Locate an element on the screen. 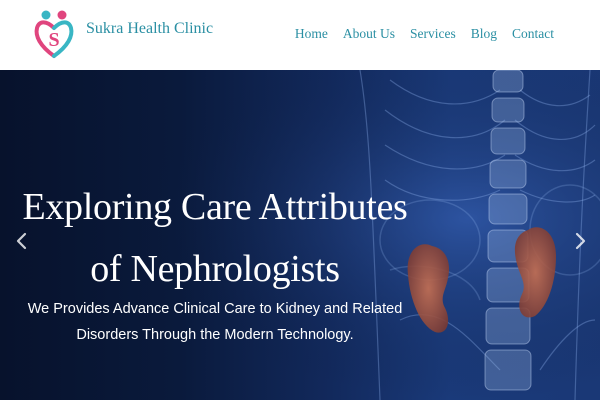  nav-item-about-us: About Us is located at coordinates (369, 34).